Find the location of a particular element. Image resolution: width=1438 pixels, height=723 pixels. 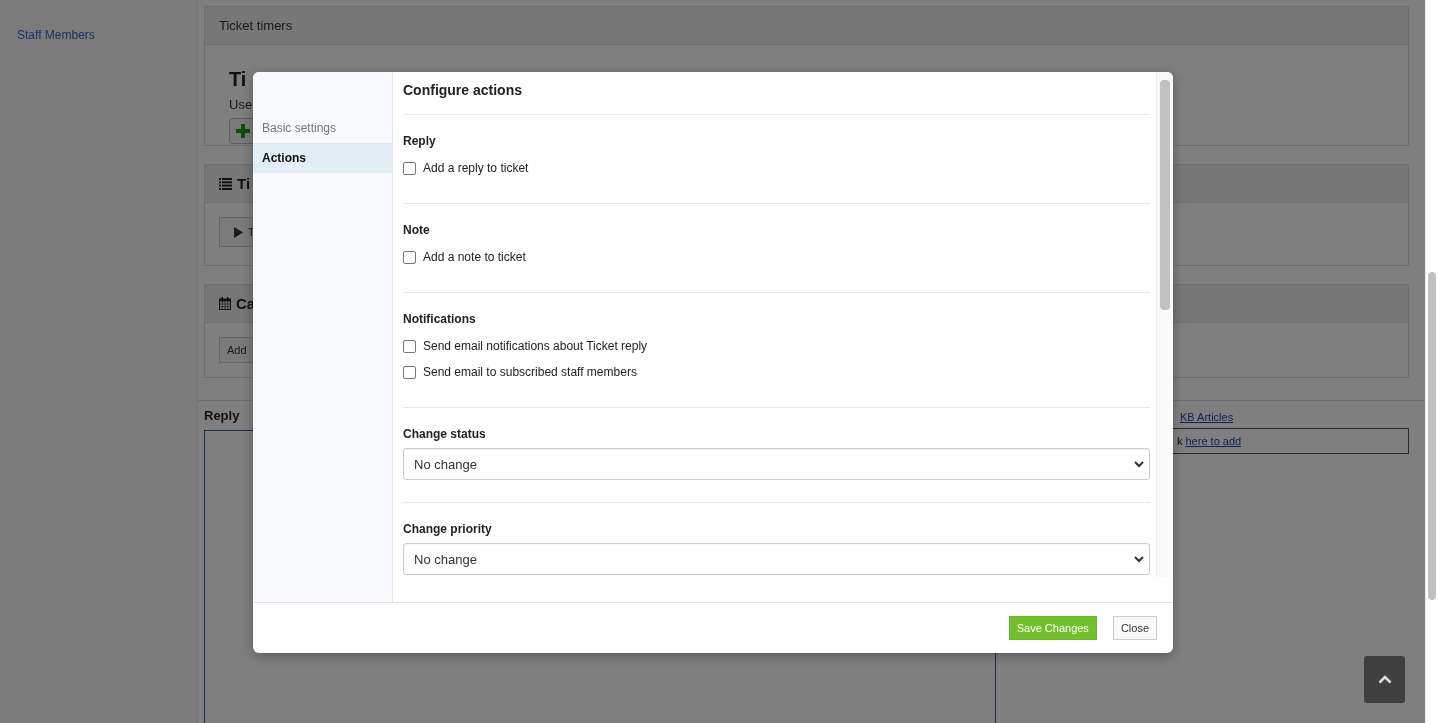

section-title: Note is located at coordinates (417, 230).